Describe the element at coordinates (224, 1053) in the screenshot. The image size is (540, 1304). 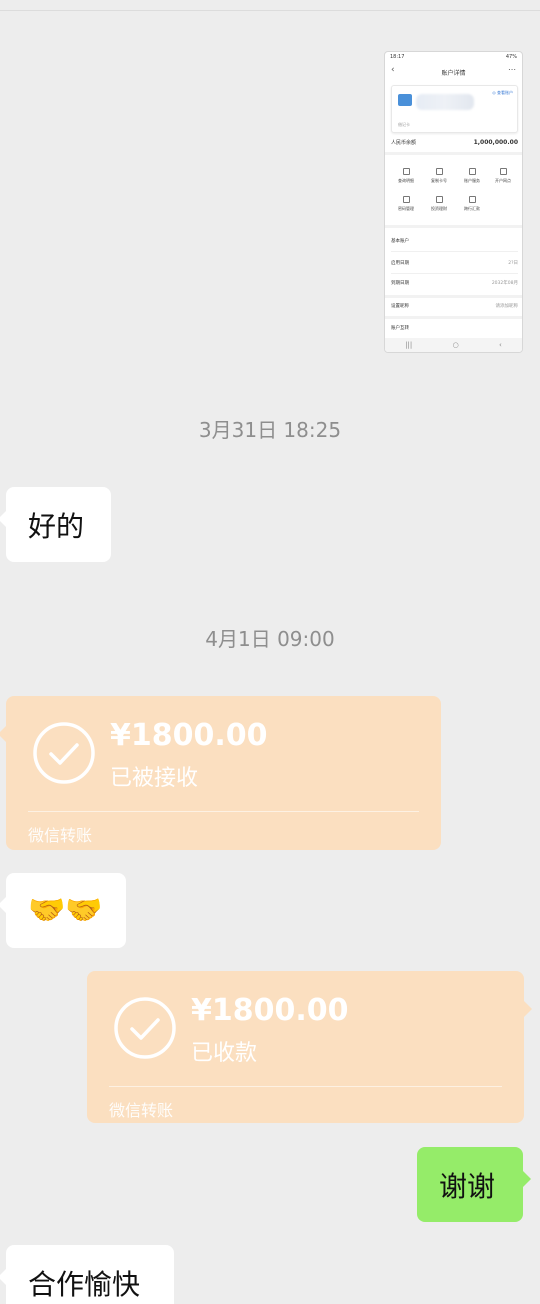
I see `transfer-status: 已收款` at that location.